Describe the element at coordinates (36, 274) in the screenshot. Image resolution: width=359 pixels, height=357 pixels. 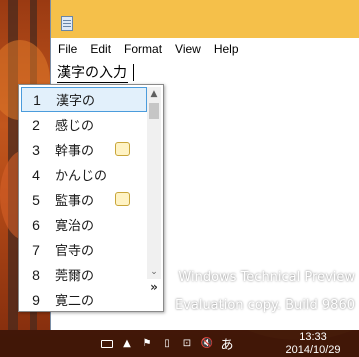
I see `candidate-number: 8` at that location.